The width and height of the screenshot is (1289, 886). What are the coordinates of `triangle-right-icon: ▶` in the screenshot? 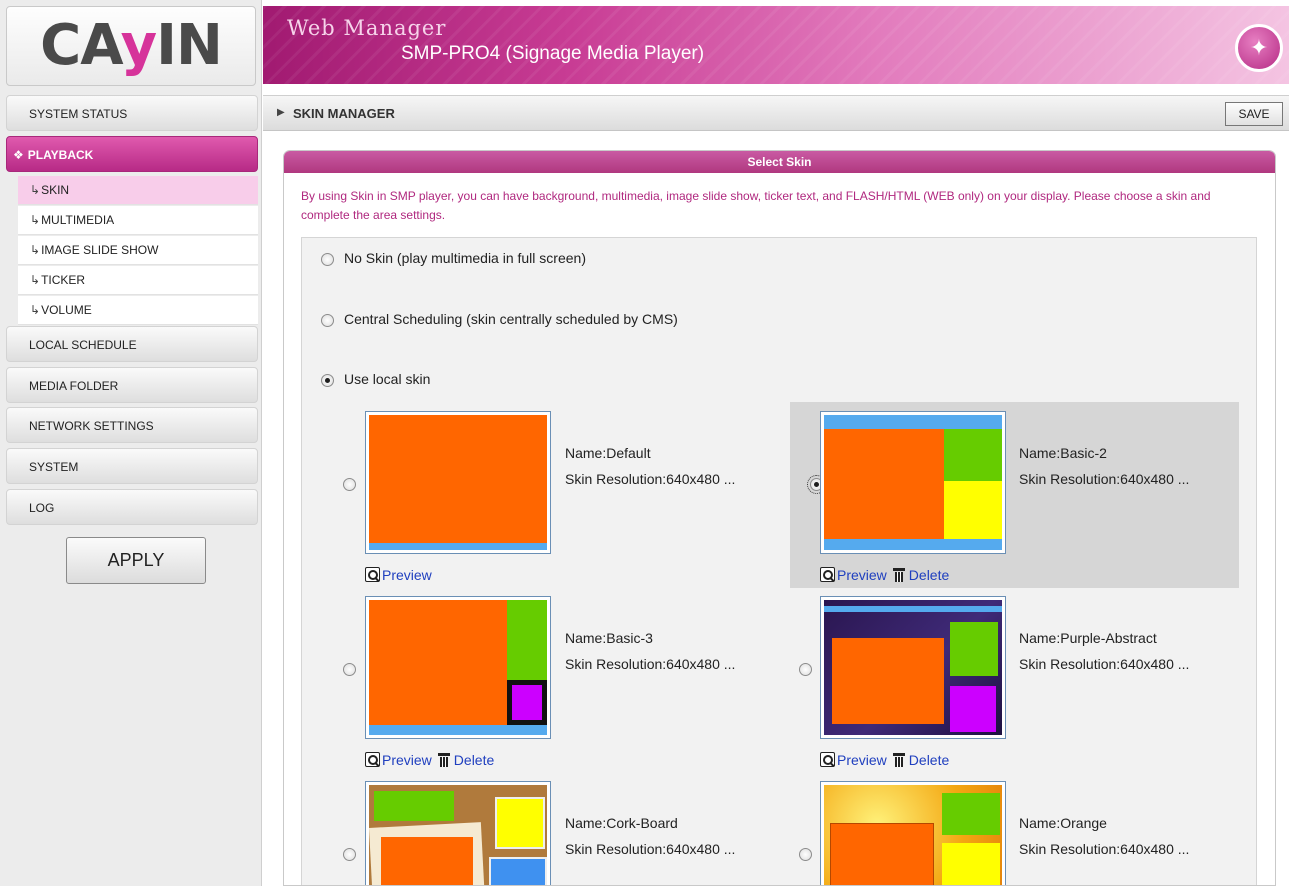 It's located at (281, 112).